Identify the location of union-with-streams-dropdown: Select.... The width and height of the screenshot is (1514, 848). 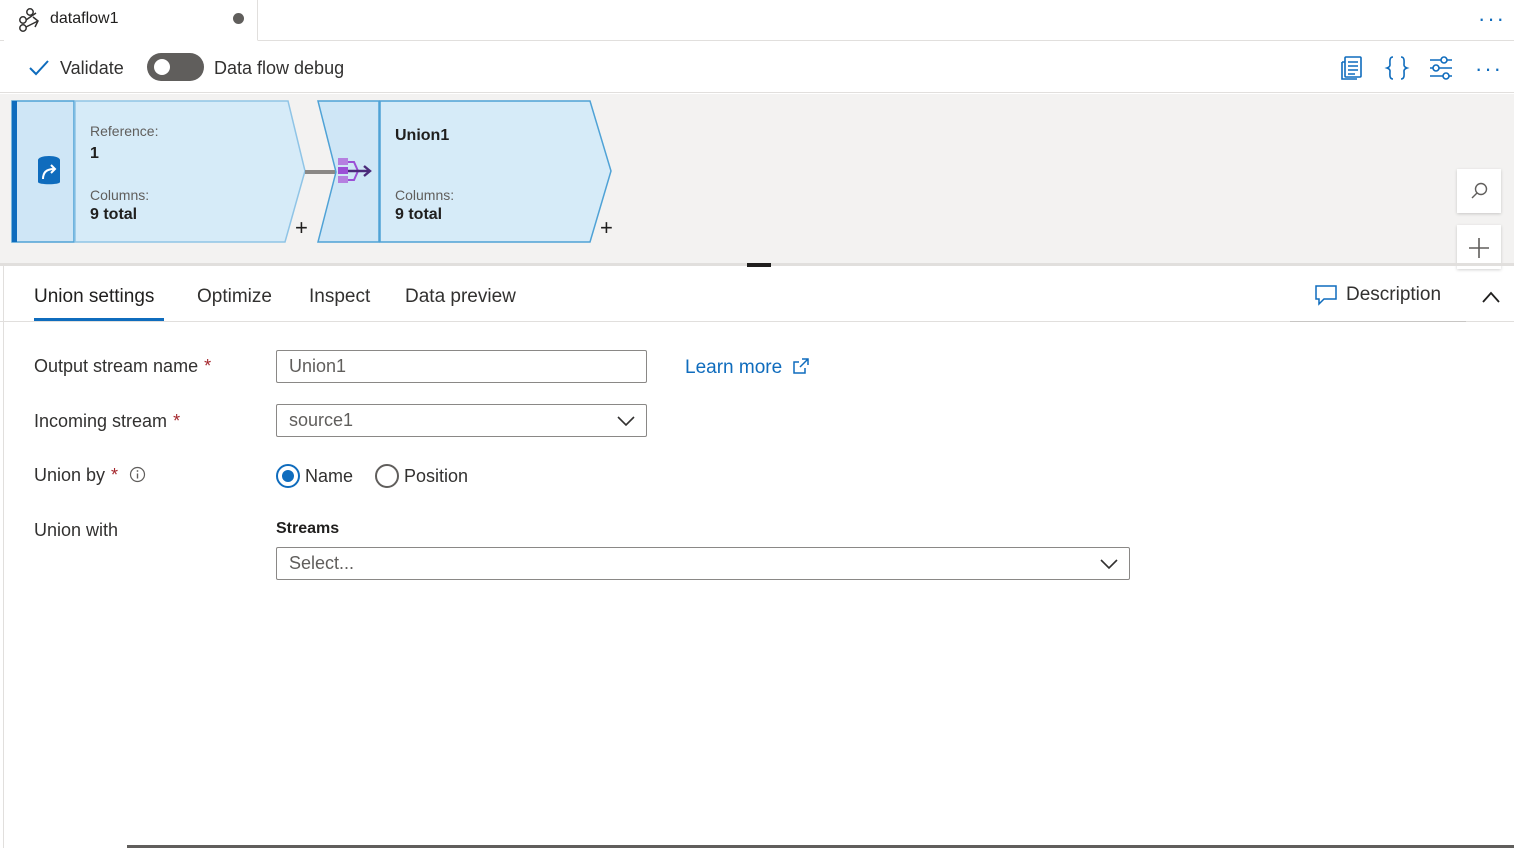
(703, 563).